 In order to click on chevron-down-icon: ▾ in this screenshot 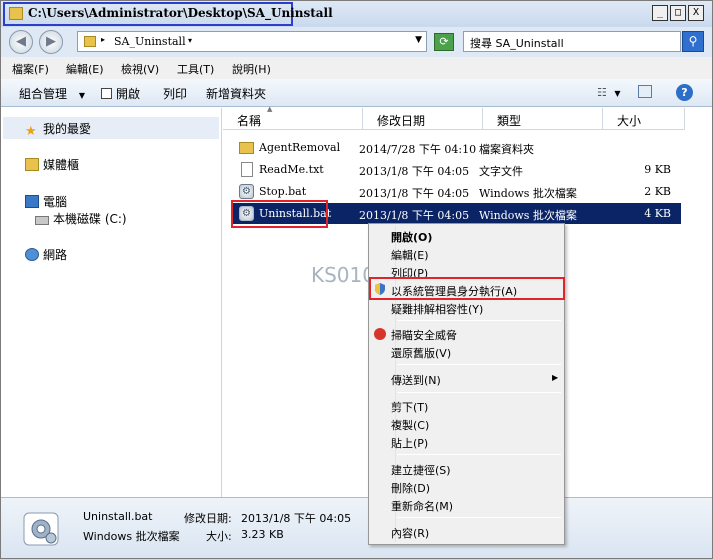, I will do `click(190, 40)`.